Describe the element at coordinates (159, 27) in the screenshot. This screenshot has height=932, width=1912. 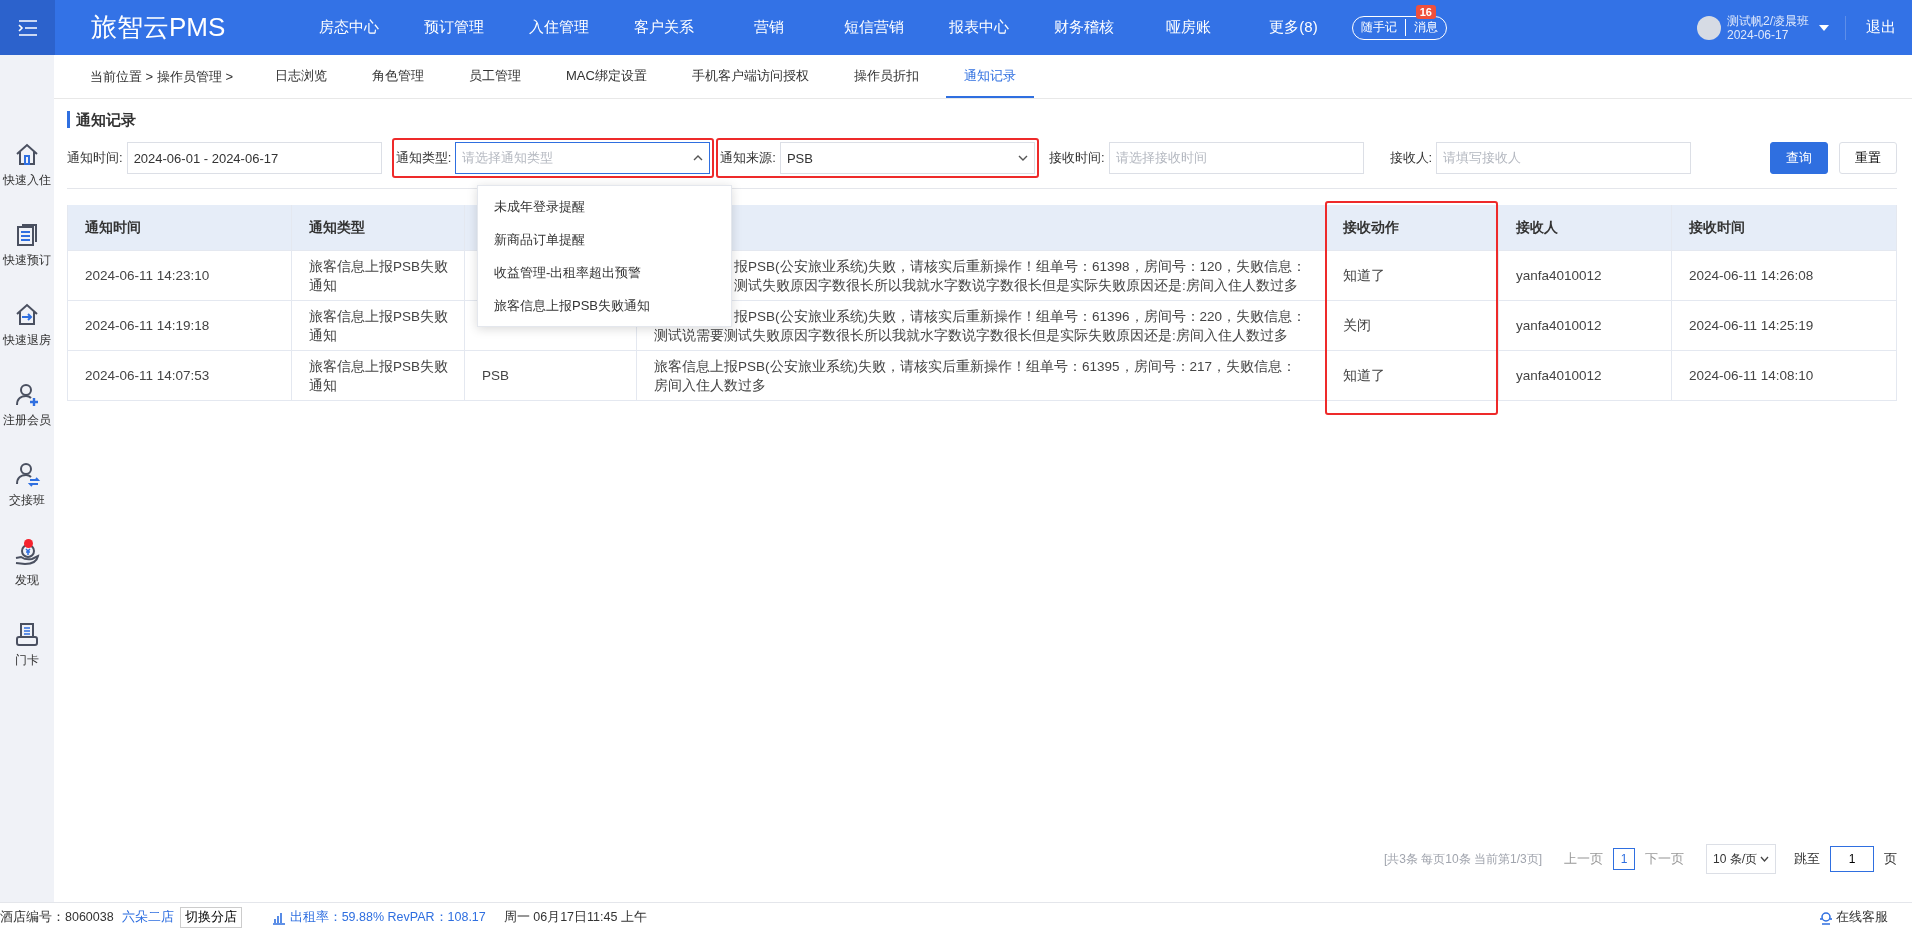
I see `app-logo: 旅智云PMS` at that location.